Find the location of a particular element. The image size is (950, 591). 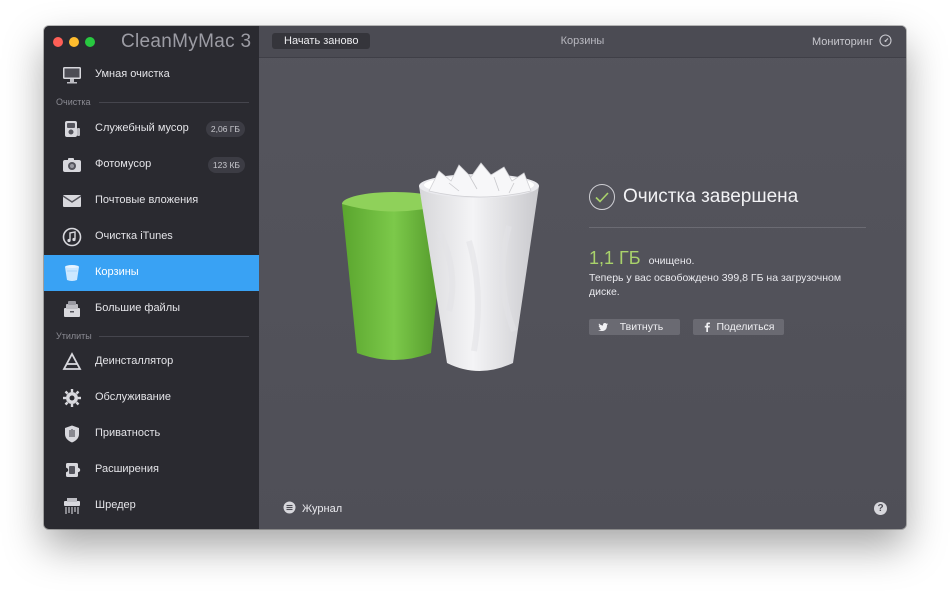

cleanup-complete-title: Очистка завершена is located at coordinates (711, 196).